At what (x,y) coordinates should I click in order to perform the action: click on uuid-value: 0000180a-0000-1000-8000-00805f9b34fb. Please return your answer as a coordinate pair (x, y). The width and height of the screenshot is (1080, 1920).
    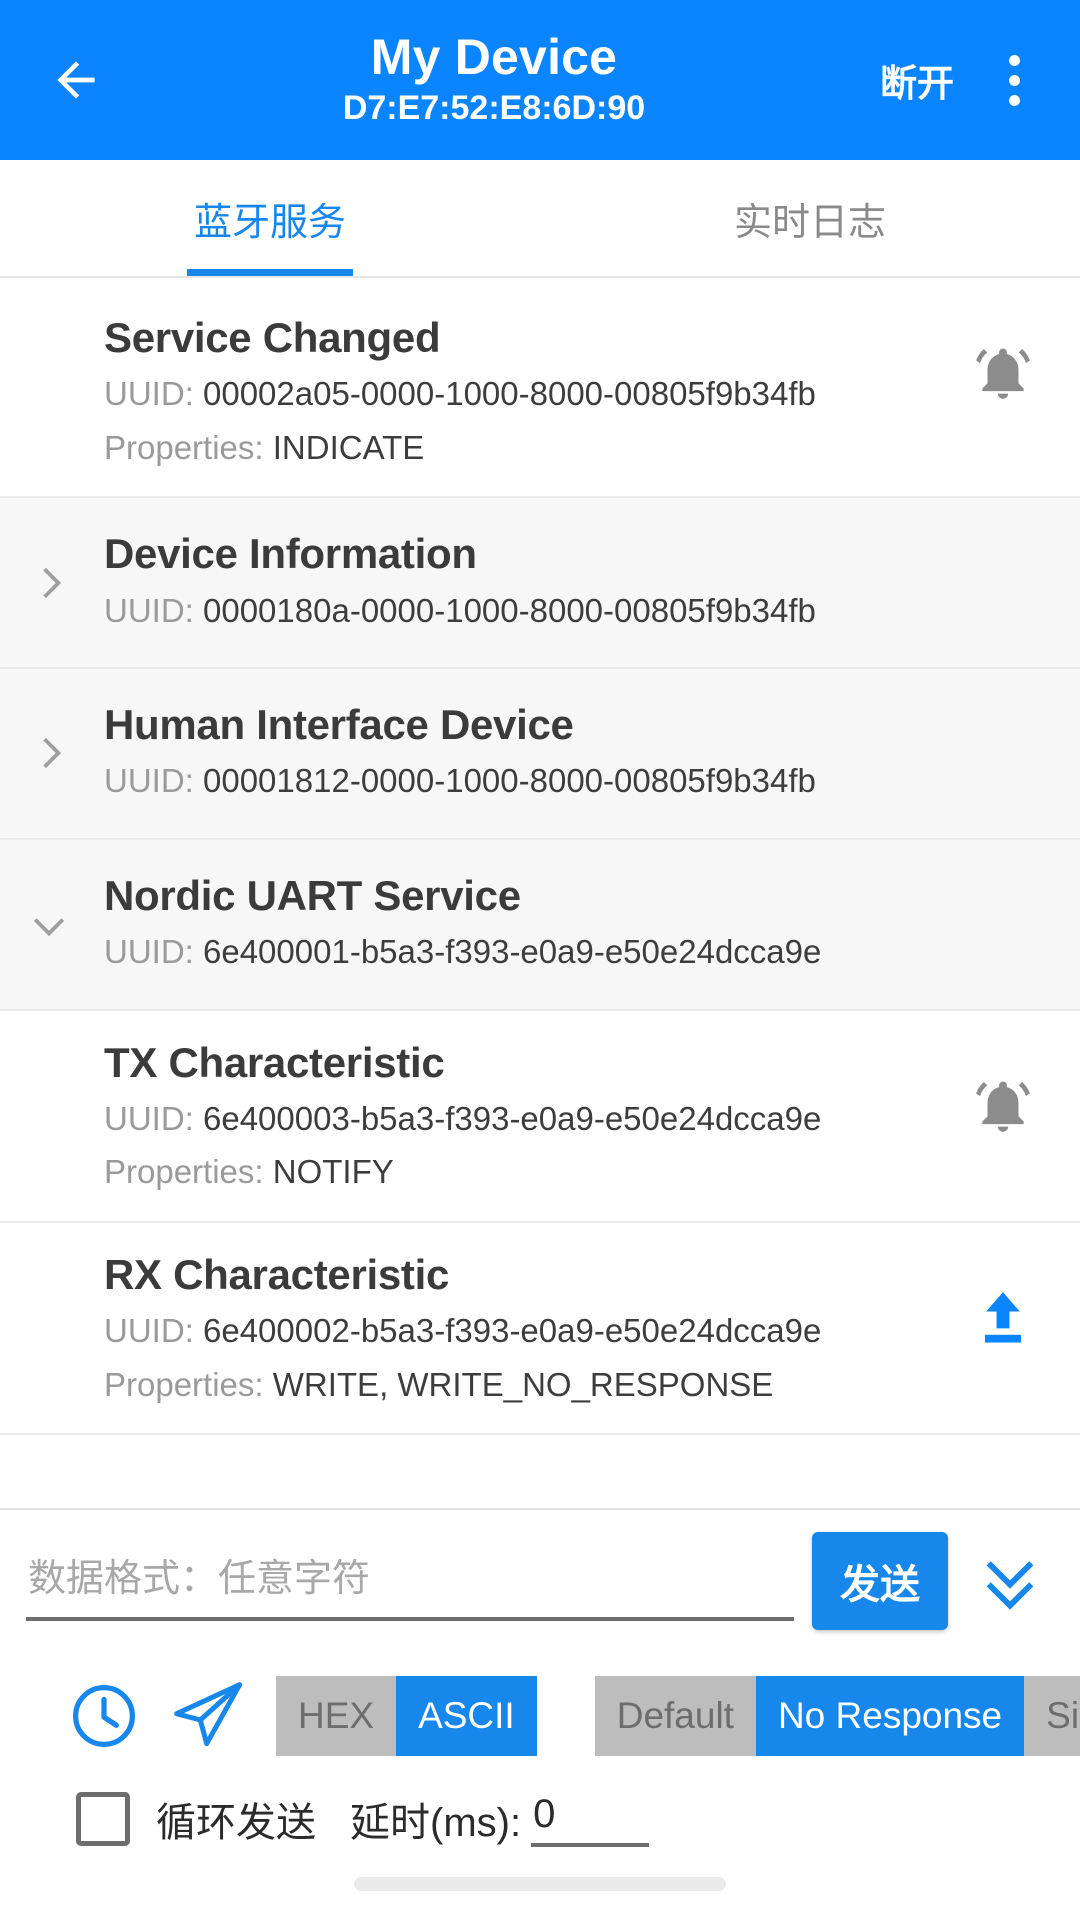
    Looking at the image, I should click on (509, 610).